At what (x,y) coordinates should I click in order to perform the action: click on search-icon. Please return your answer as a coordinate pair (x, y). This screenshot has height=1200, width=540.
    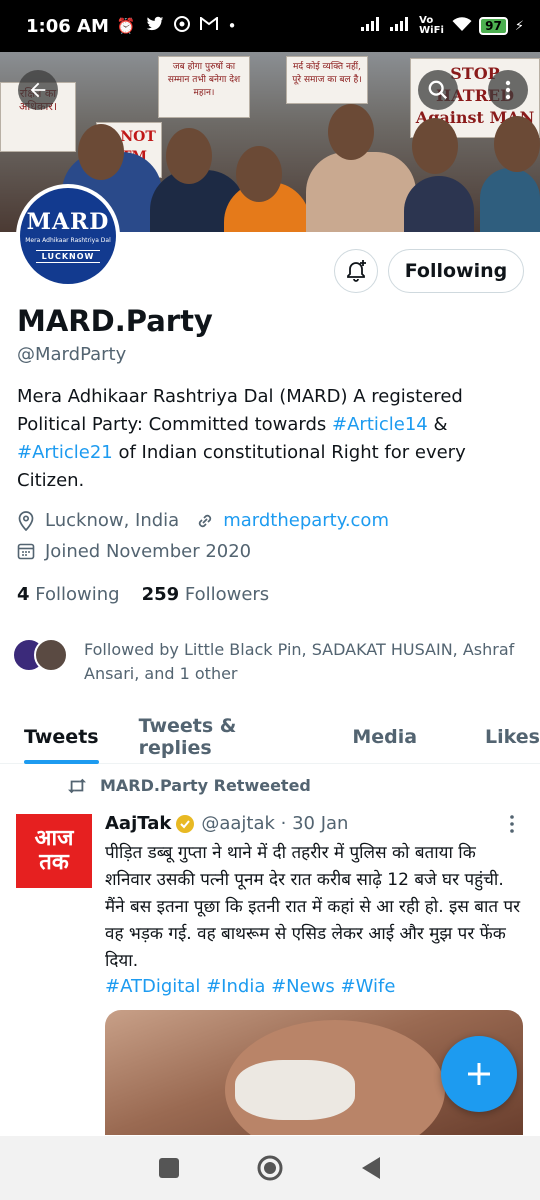
    Looking at the image, I should click on (438, 90).